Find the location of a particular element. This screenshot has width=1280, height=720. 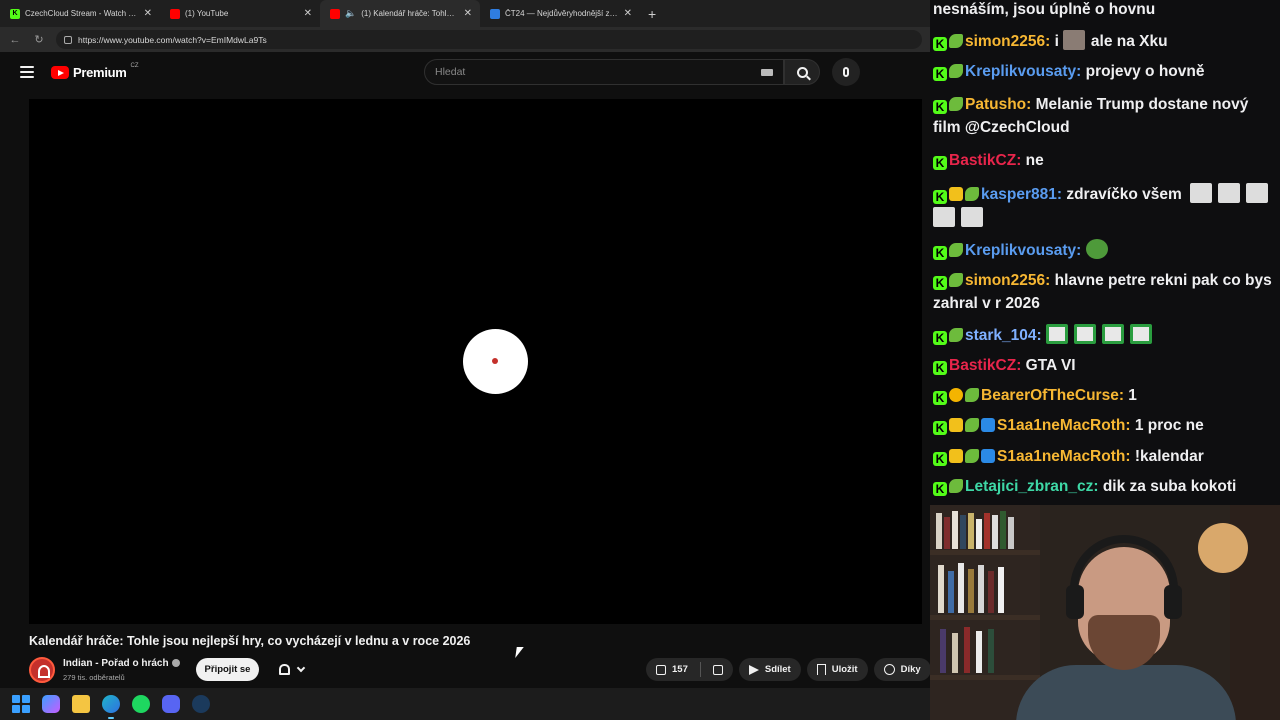

youtube-icon is located at coordinates (335, 13).